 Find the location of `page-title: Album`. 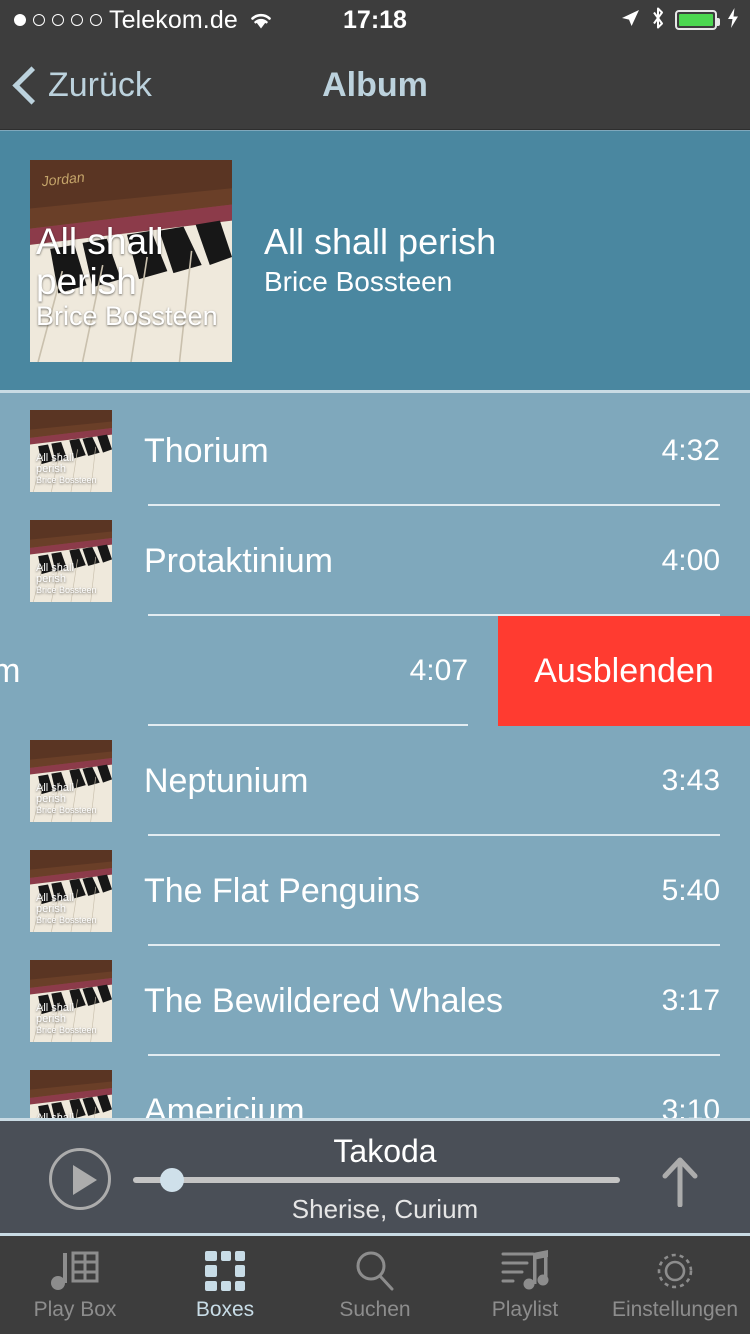

page-title: Album is located at coordinates (375, 84).